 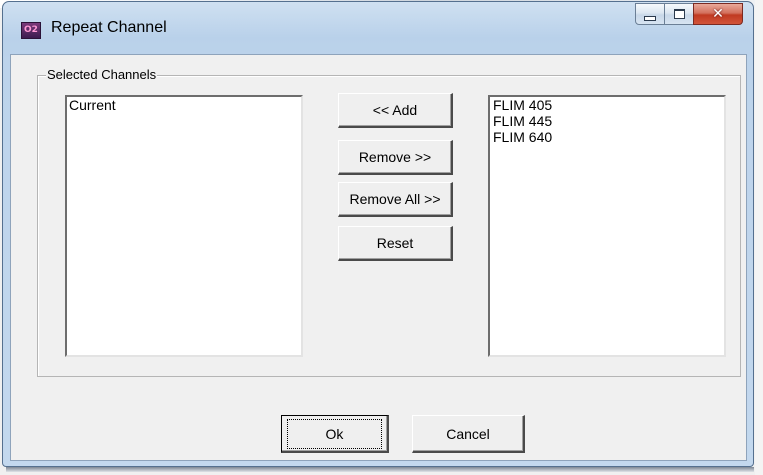 What do you see at coordinates (607, 137) in the screenshot?
I see `list-item: FLIM 640` at bounding box center [607, 137].